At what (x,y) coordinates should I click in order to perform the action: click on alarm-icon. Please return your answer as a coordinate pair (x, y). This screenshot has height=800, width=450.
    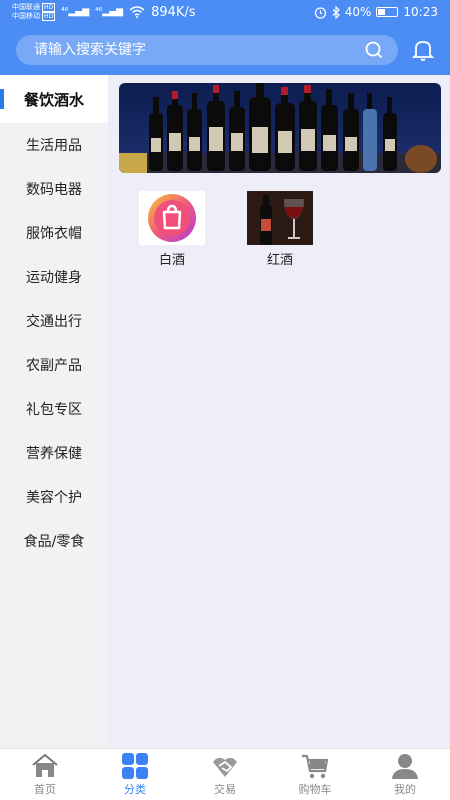
    Looking at the image, I should click on (320, 12).